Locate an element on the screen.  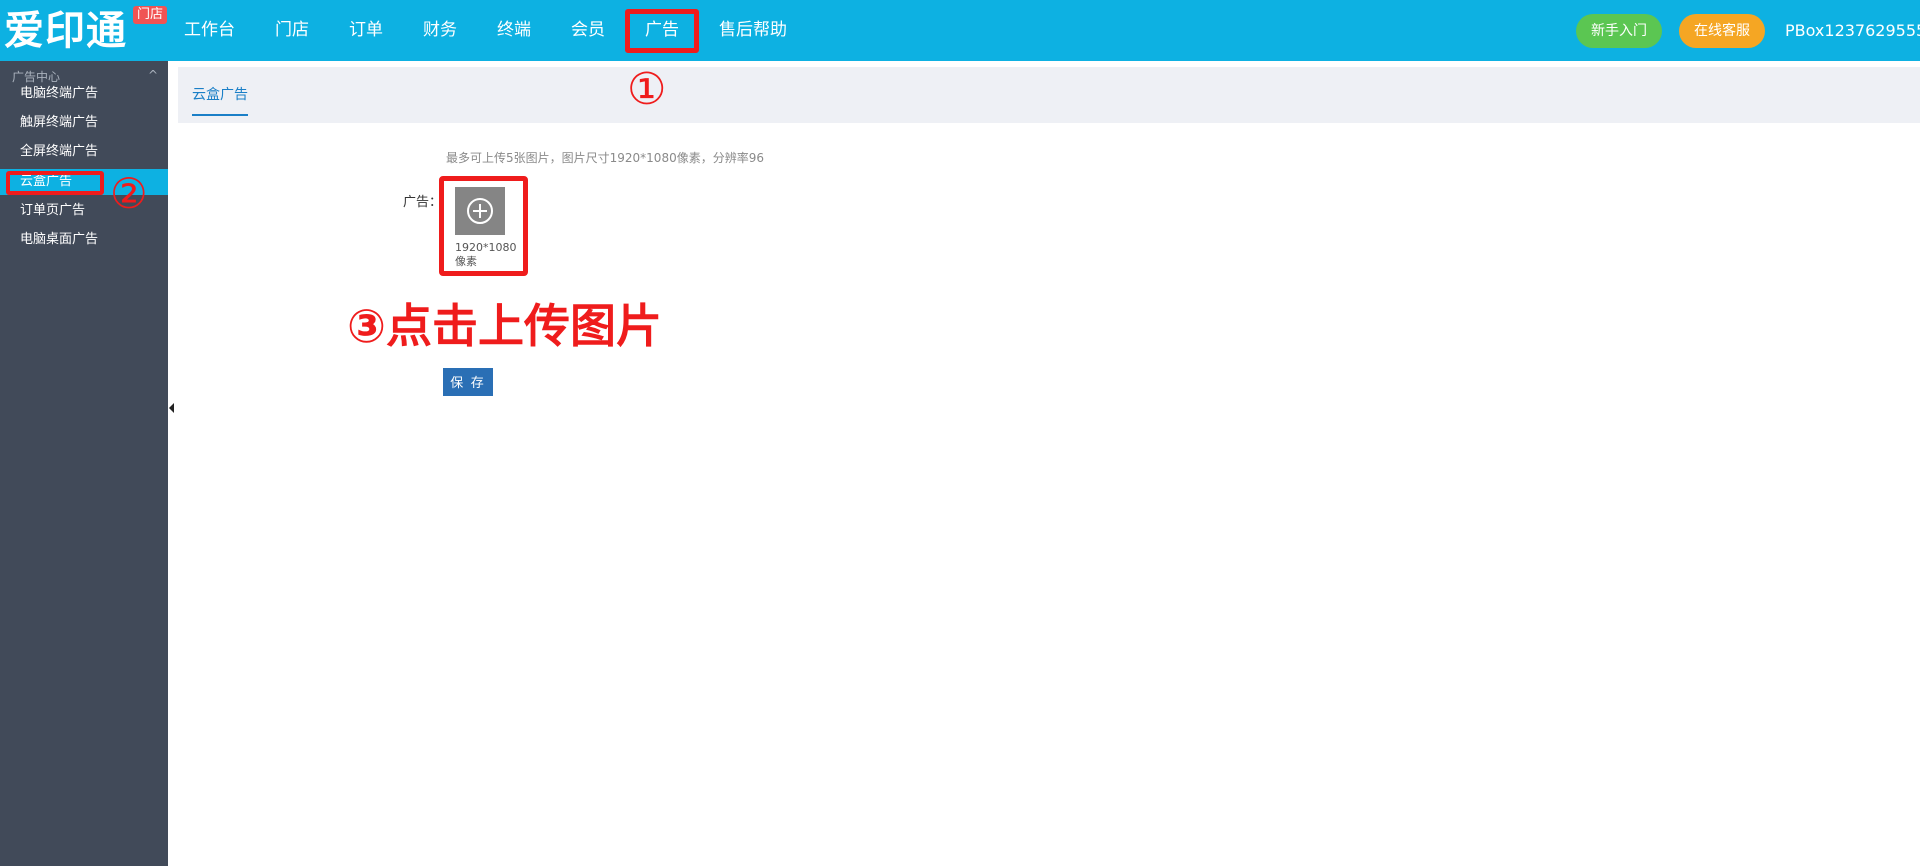
plus-circle-icon is located at coordinates (480, 211).